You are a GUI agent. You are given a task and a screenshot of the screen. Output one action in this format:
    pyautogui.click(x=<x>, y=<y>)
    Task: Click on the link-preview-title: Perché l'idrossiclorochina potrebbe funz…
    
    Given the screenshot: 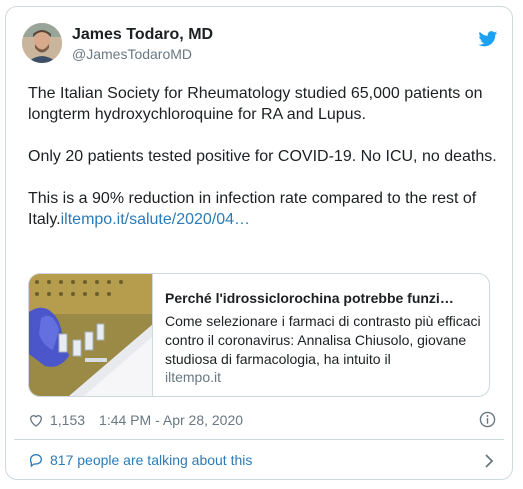 What is the action you would take?
    pyautogui.click(x=309, y=298)
    